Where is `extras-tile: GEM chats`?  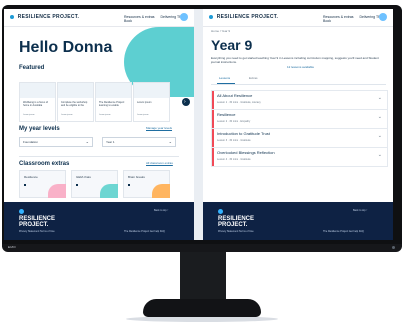 extras-tile: GEM chats is located at coordinates (94, 184).